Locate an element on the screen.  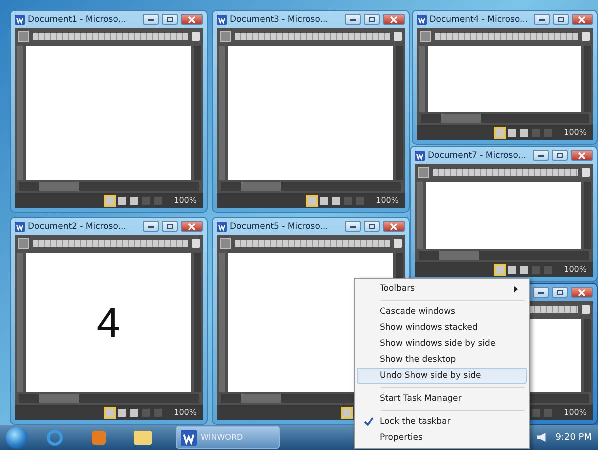
menu-item: Show the desktop is located at coordinates (442, 360).